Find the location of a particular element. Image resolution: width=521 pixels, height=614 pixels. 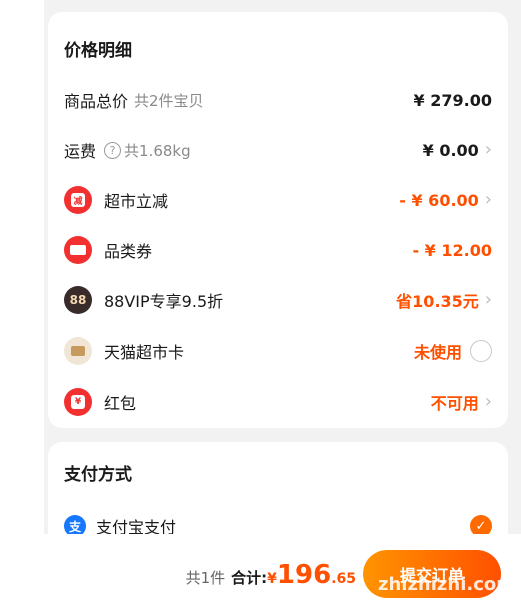

total-amount-decimal: .65 is located at coordinates (343, 579).